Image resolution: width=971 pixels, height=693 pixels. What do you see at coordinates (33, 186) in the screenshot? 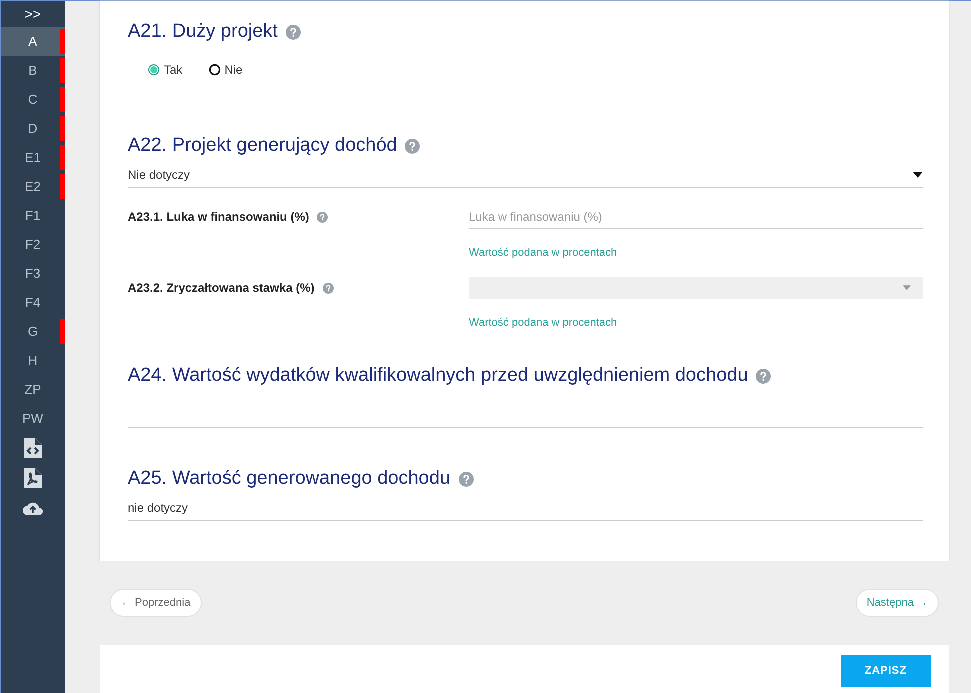
I see `sidebar-item: E2` at bounding box center [33, 186].